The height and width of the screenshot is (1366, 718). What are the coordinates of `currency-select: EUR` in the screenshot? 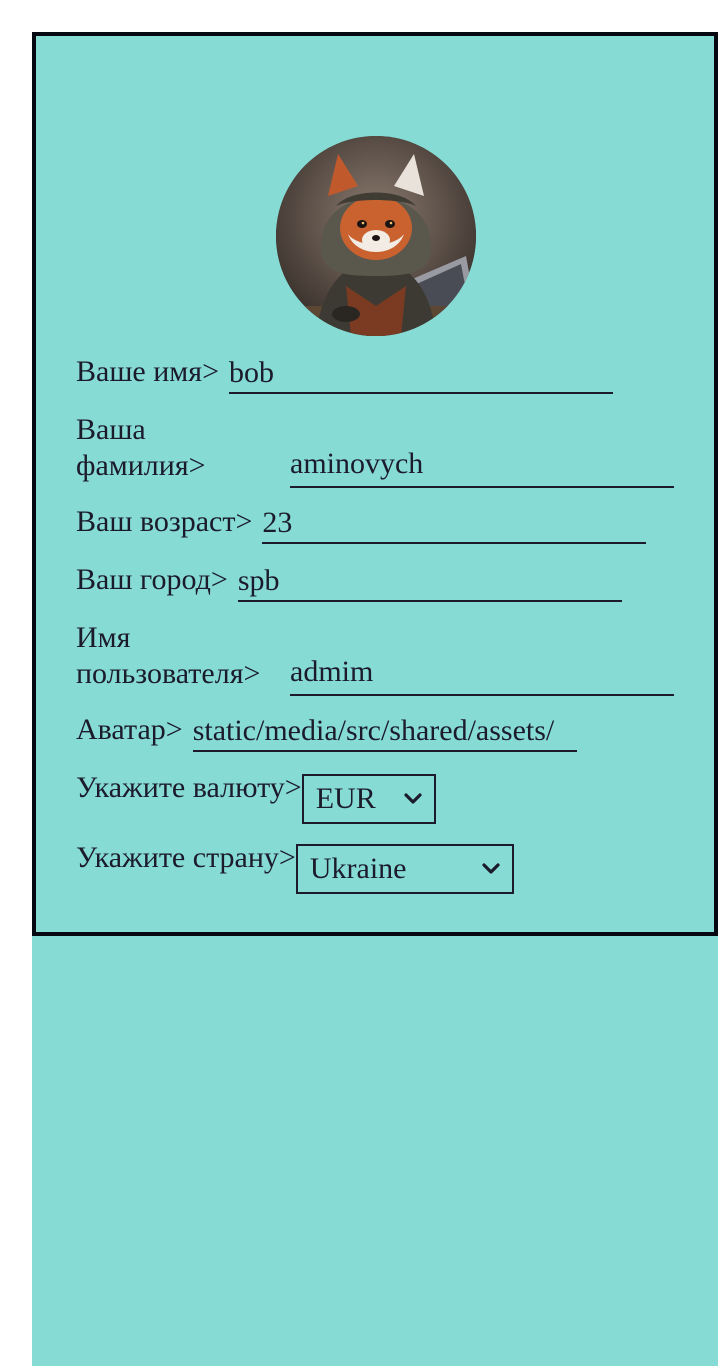 It's located at (368, 799).